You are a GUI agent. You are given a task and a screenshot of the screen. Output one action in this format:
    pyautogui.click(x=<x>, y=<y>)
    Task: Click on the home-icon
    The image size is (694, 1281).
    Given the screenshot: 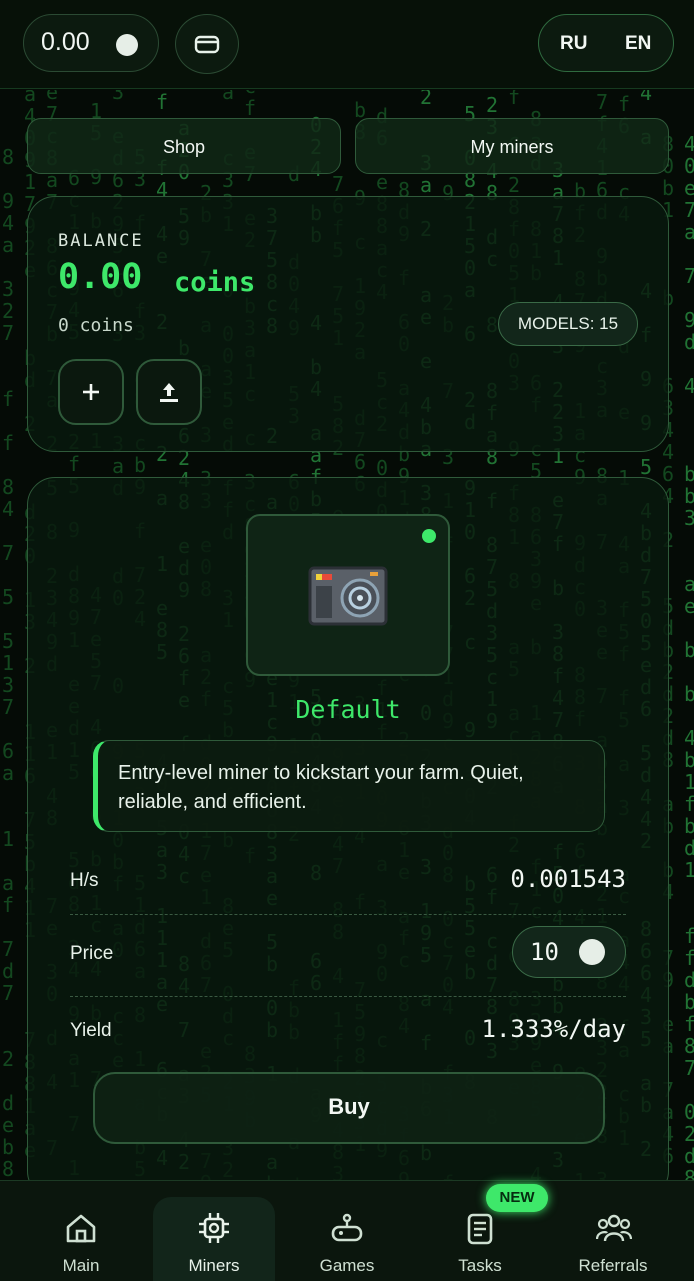 What is the action you would take?
    pyautogui.click(x=81, y=1228)
    